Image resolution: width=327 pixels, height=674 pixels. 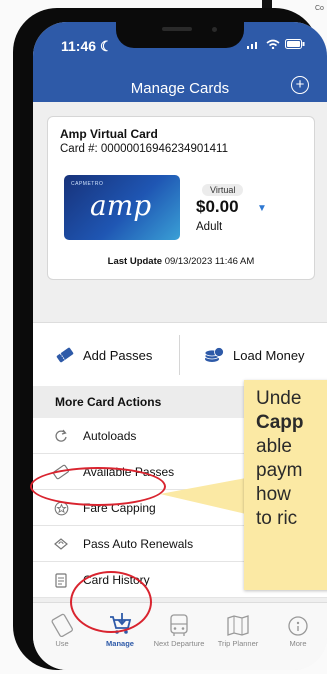 I want to click on refresh-icon, so click(x=61, y=436).